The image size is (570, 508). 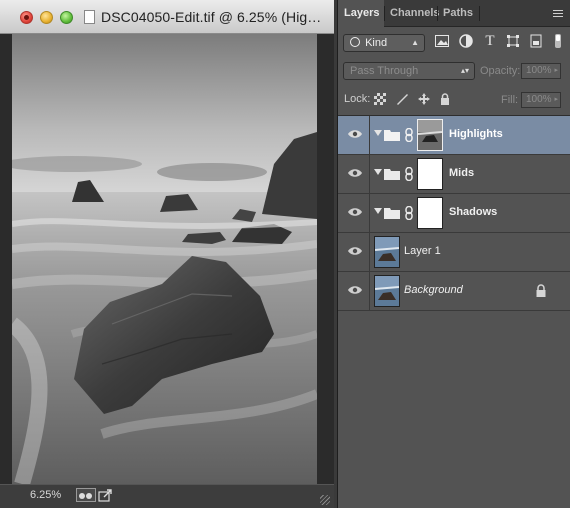 I want to click on updown-arrows-icon: ▴▾, so click(x=464, y=70).